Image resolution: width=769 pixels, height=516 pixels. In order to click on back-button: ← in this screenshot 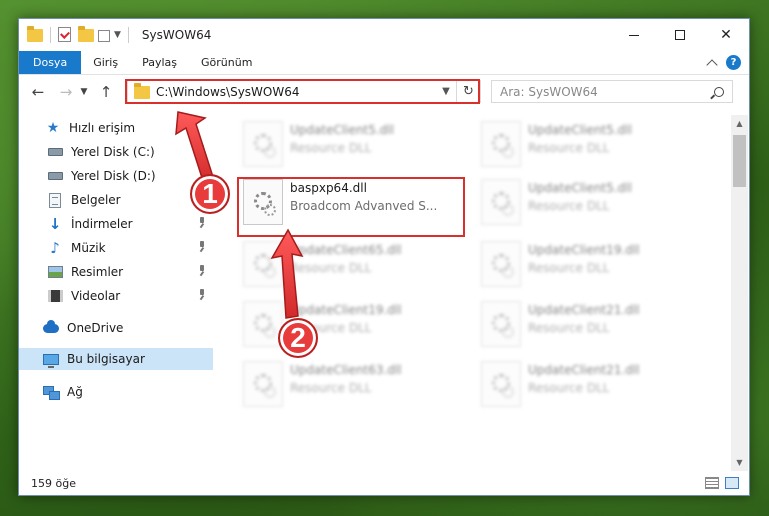, I will do `click(38, 92)`.